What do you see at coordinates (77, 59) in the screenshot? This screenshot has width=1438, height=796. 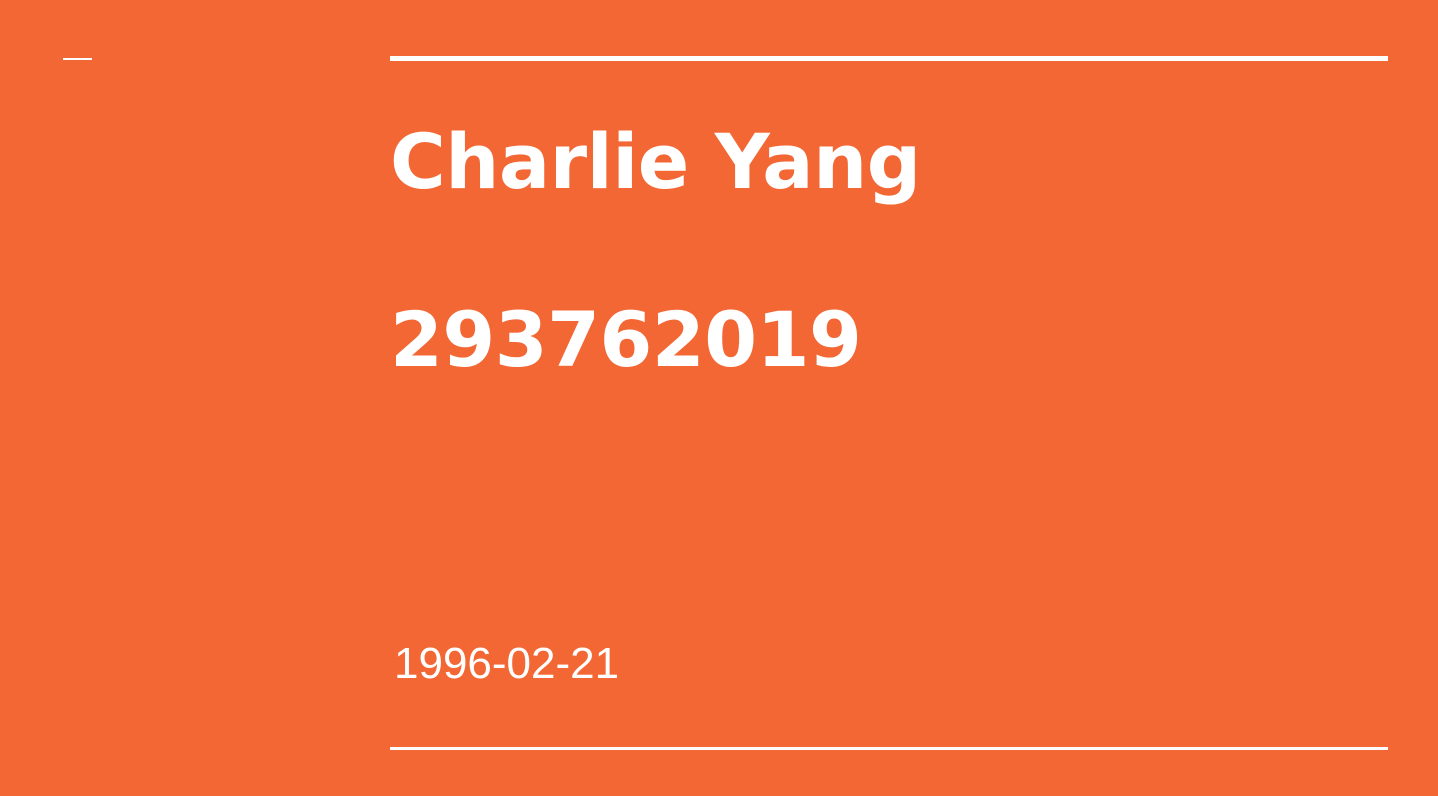 I see `corner-dash` at bounding box center [77, 59].